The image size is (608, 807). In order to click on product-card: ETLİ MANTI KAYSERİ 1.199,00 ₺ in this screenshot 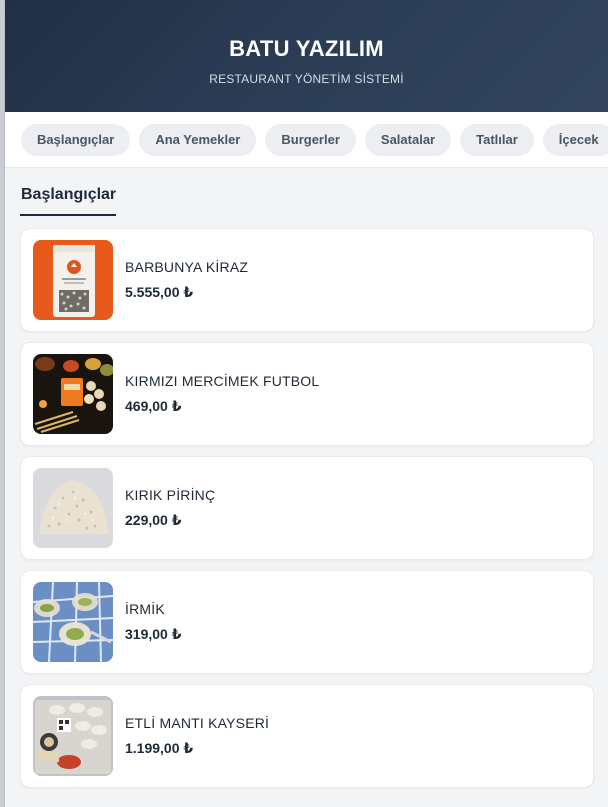, I will do `click(307, 736)`.